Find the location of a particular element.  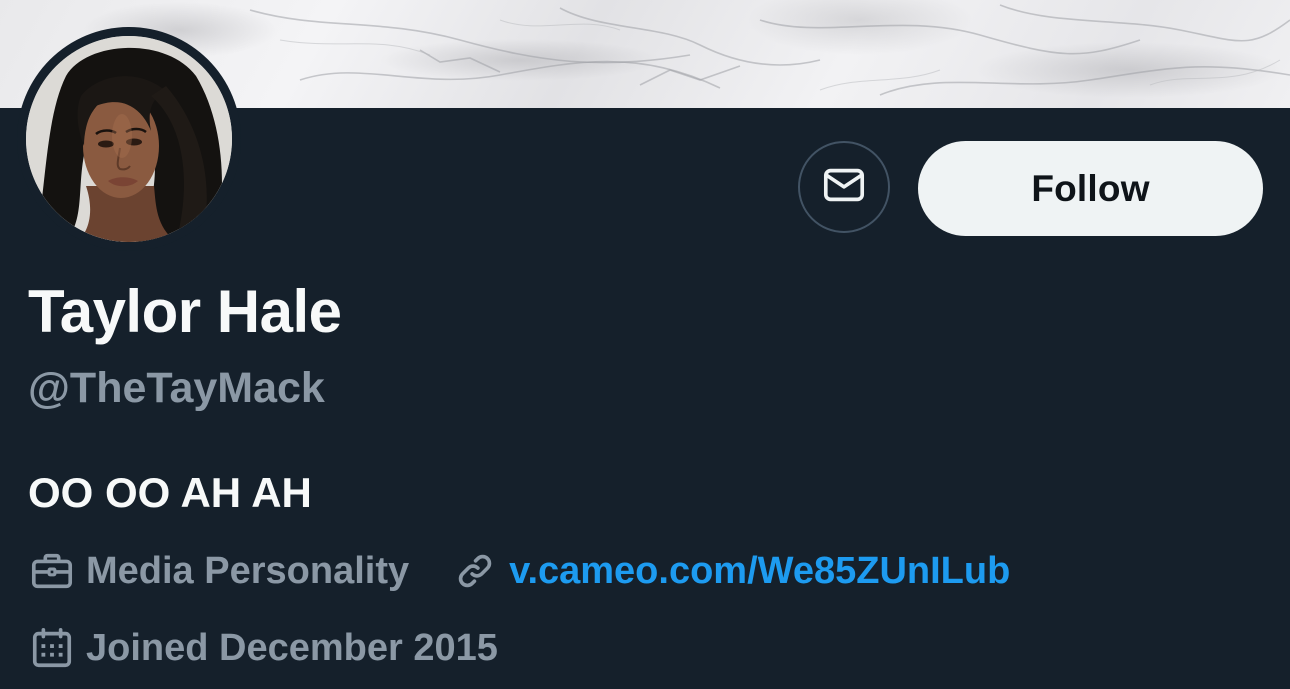

follow-button: Follow is located at coordinates (1090, 188).